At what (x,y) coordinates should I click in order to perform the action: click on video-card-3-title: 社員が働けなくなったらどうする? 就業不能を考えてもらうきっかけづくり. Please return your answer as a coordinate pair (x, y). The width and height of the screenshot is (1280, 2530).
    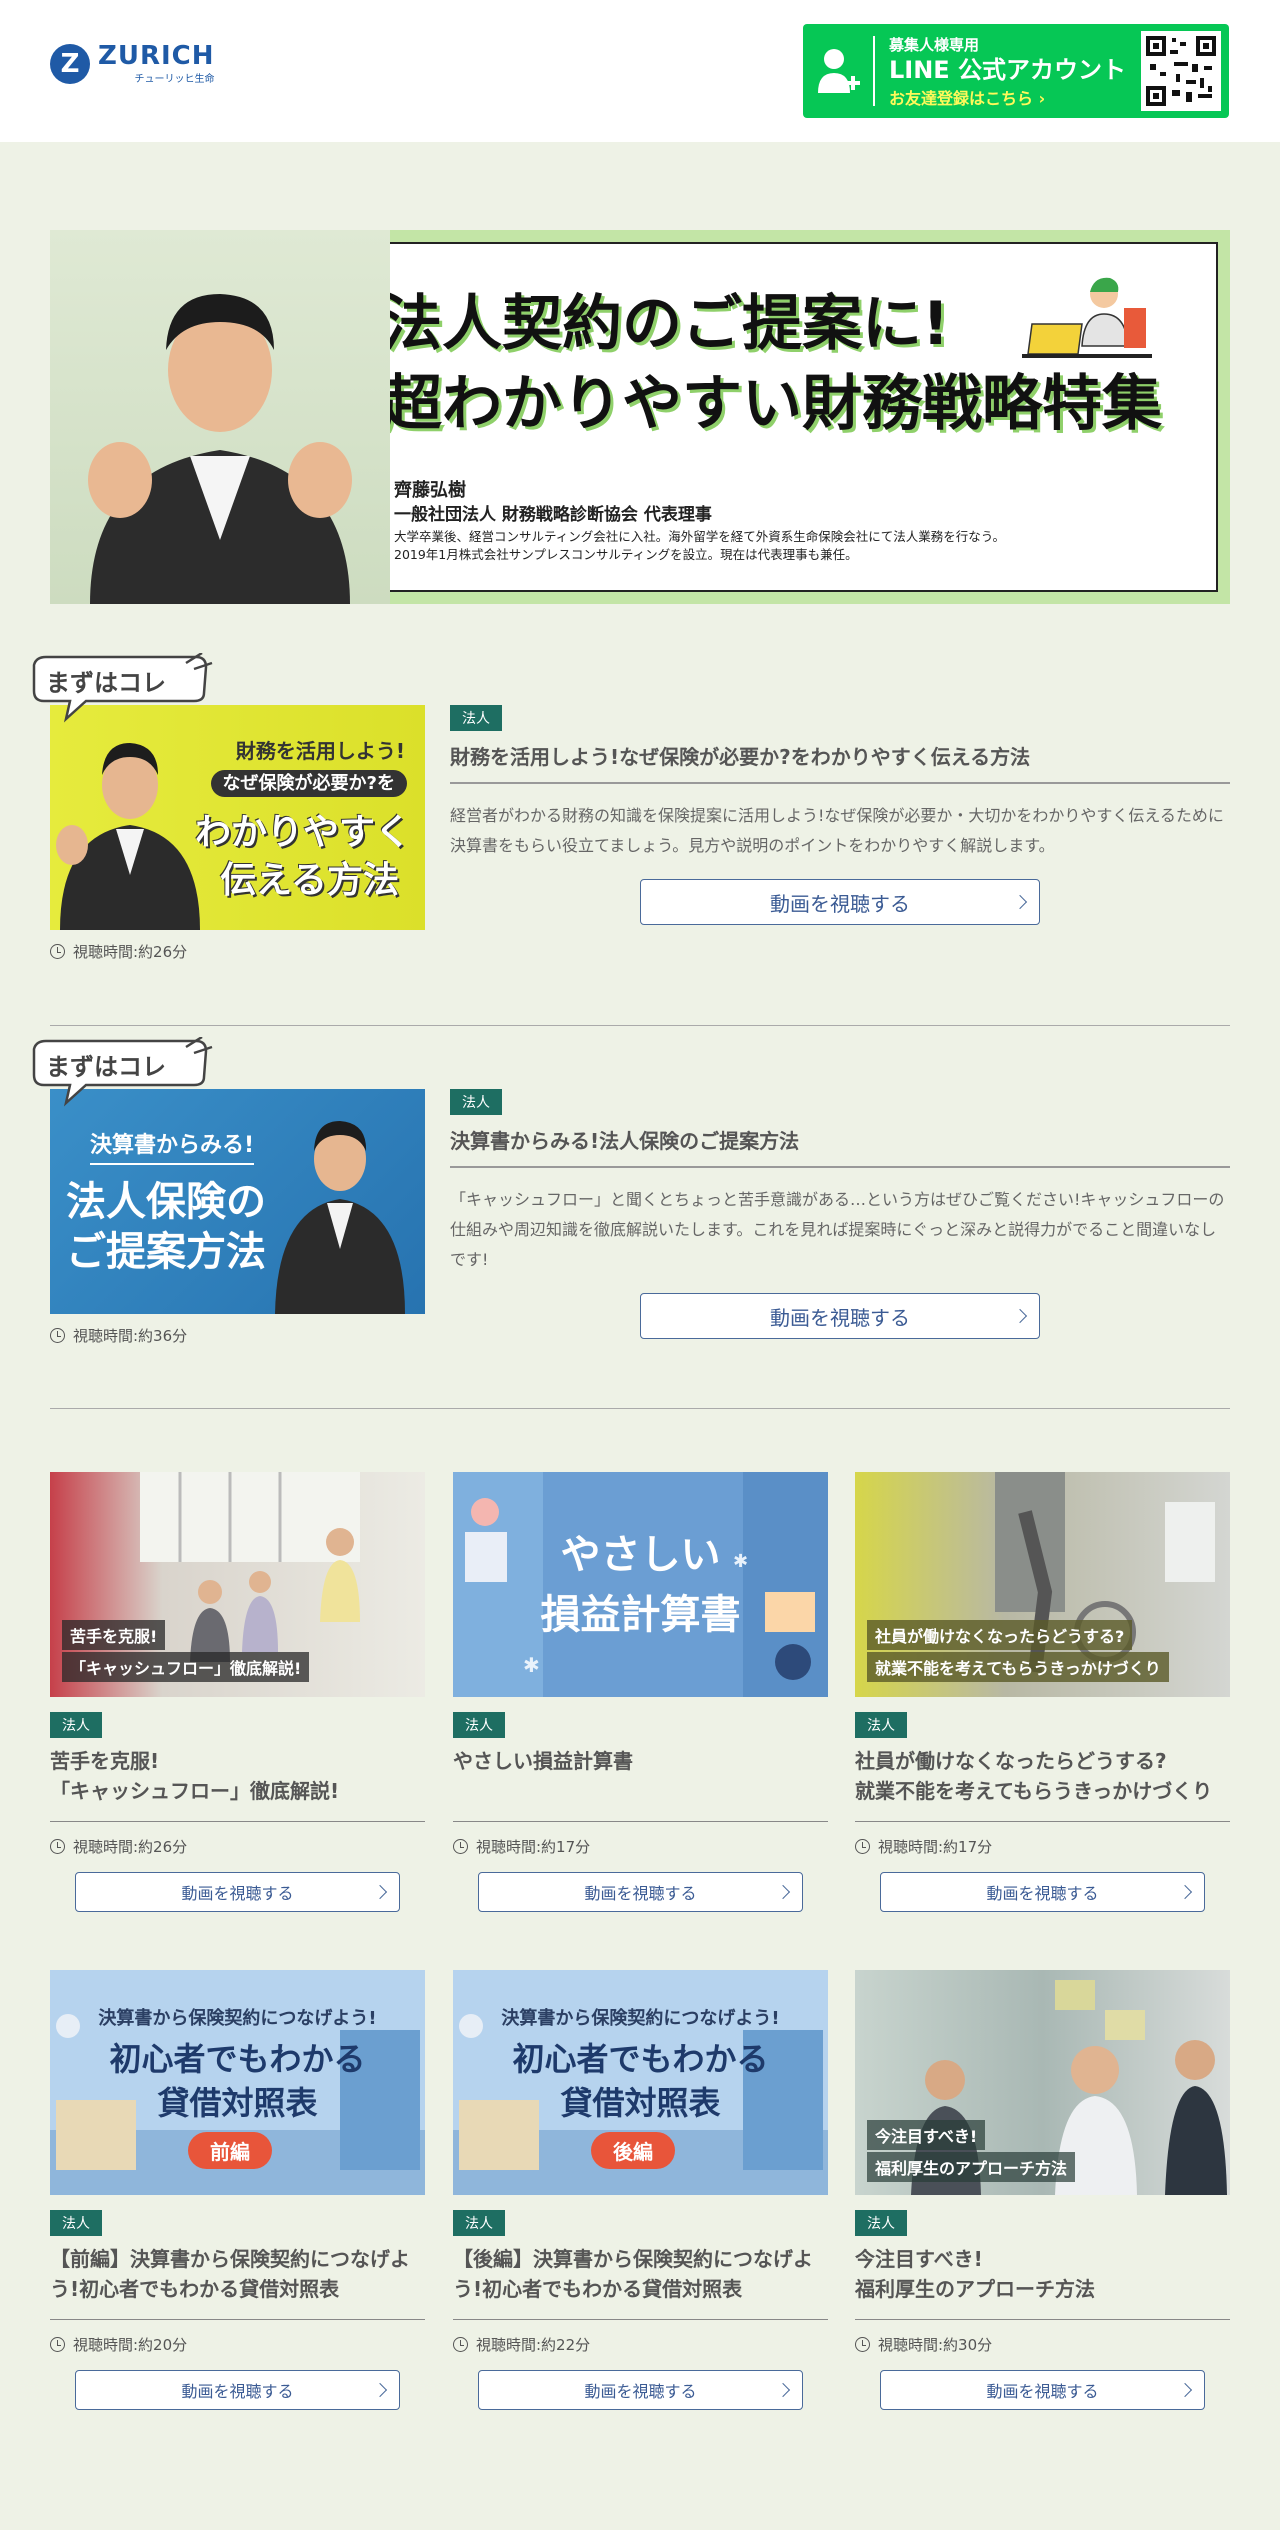
    Looking at the image, I should click on (1042, 1784).